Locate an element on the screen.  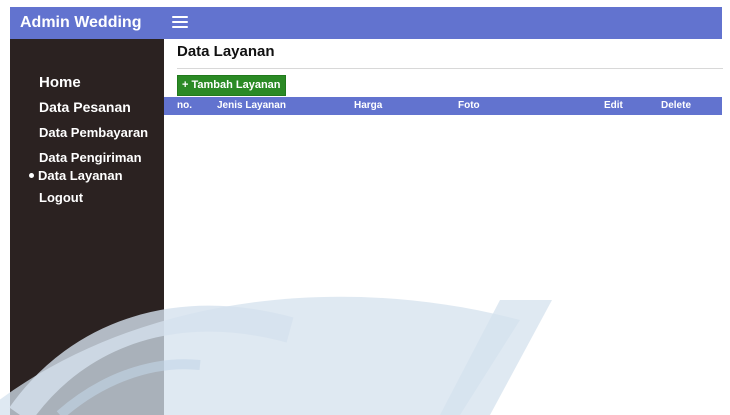
app-title: Admin Wedding is located at coordinates (81, 22).